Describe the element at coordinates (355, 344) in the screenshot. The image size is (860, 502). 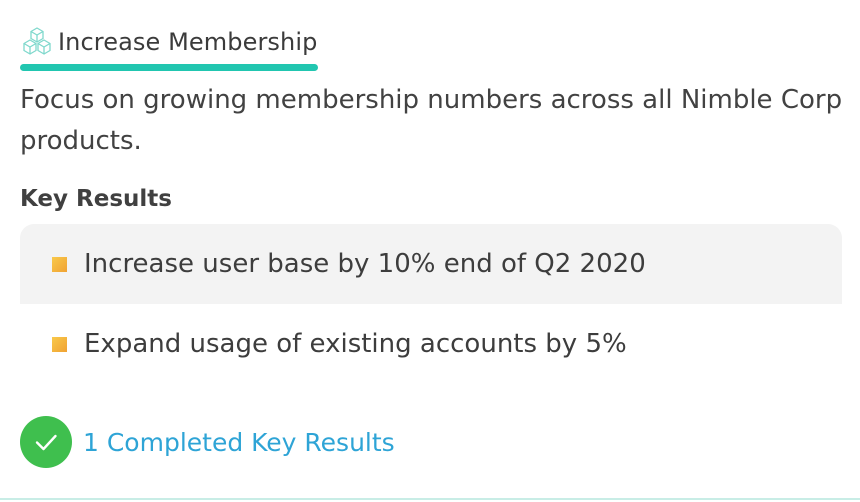
I see `key-result-label: Expand usage of existing accounts by 5%` at that location.